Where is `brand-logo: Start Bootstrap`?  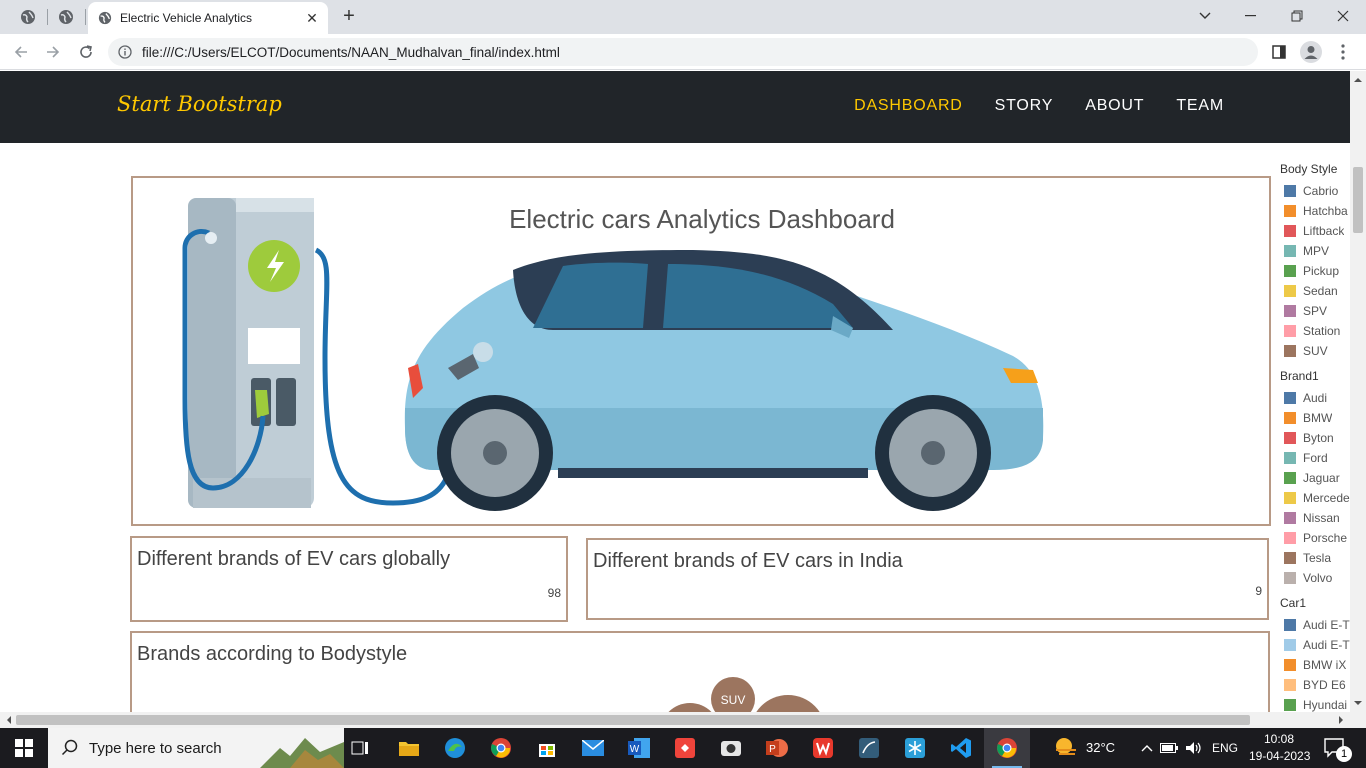
brand-logo: Start Bootstrap is located at coordinates (199, 104).